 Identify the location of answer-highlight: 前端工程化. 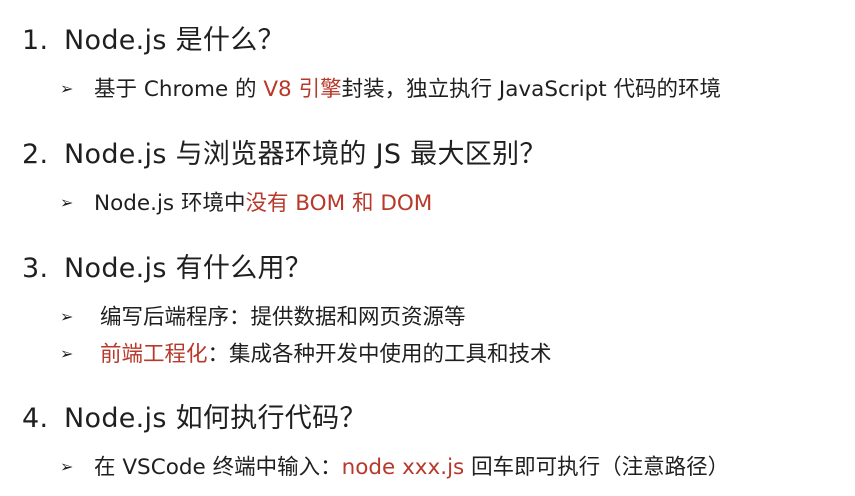
(154, 354).